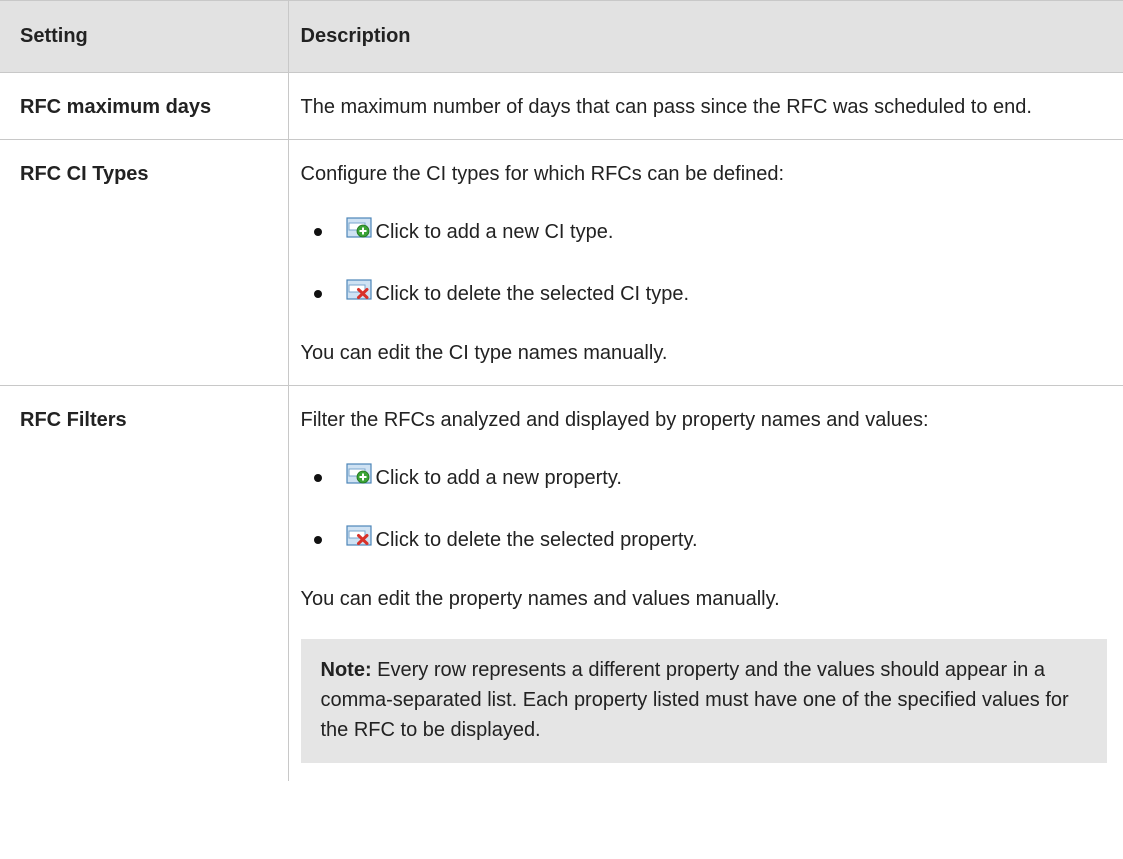 This screenshot has width=1123, height=859. What do you see at coordinates (532, 293) in the screenshot?
I see `list-item-text: Click to delete the selected CI type.` at bounding box center [532, 293].